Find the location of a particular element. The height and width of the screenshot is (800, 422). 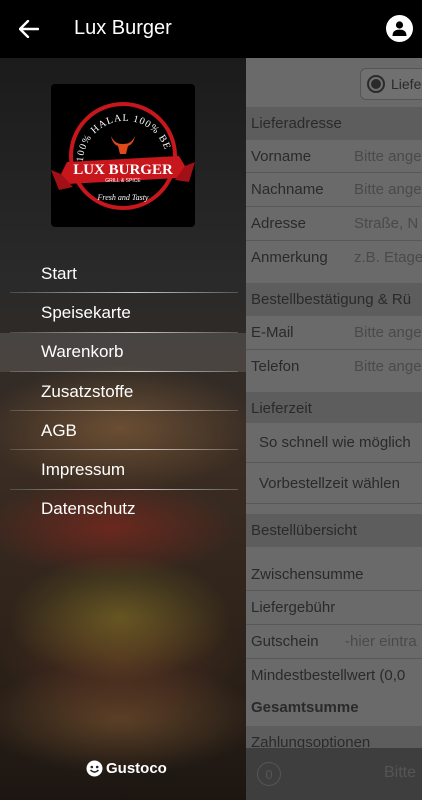

menu-item-zusatzstoffe: Zusatzstoffe is located at coordinates (123, 392).